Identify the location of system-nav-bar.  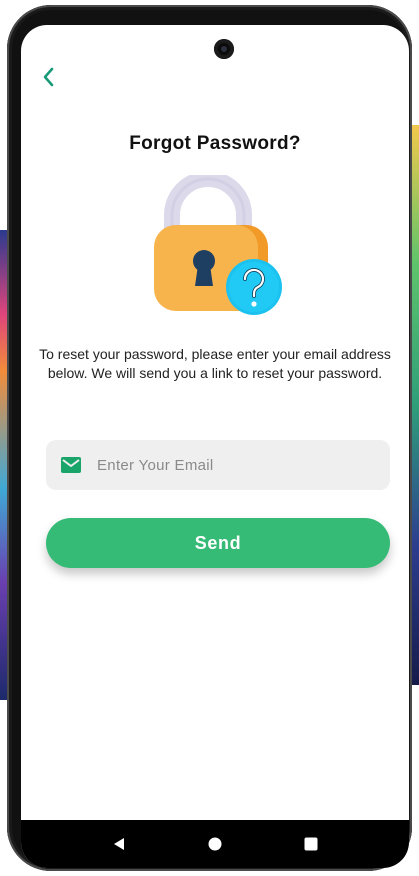
(215, 844).